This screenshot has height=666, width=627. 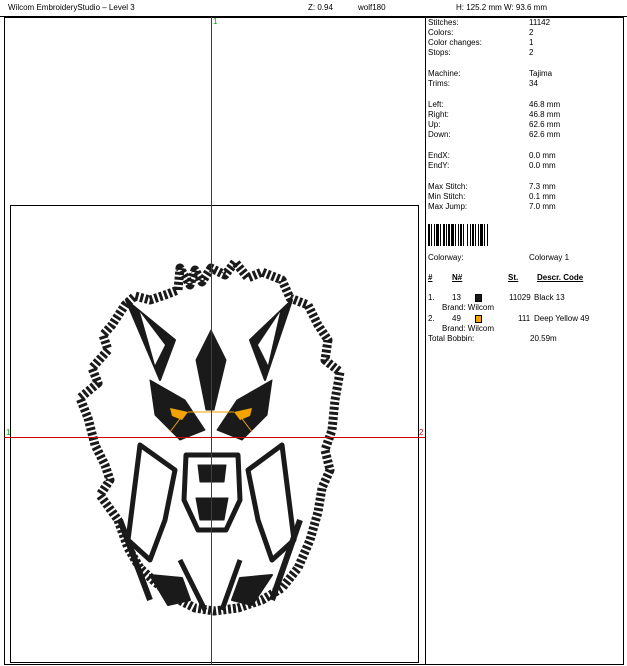 What do you see at coordinates (489, 22) in the screenshot?
I see `stat-row: Stitches: 11142` at bounding box center [489, 22].